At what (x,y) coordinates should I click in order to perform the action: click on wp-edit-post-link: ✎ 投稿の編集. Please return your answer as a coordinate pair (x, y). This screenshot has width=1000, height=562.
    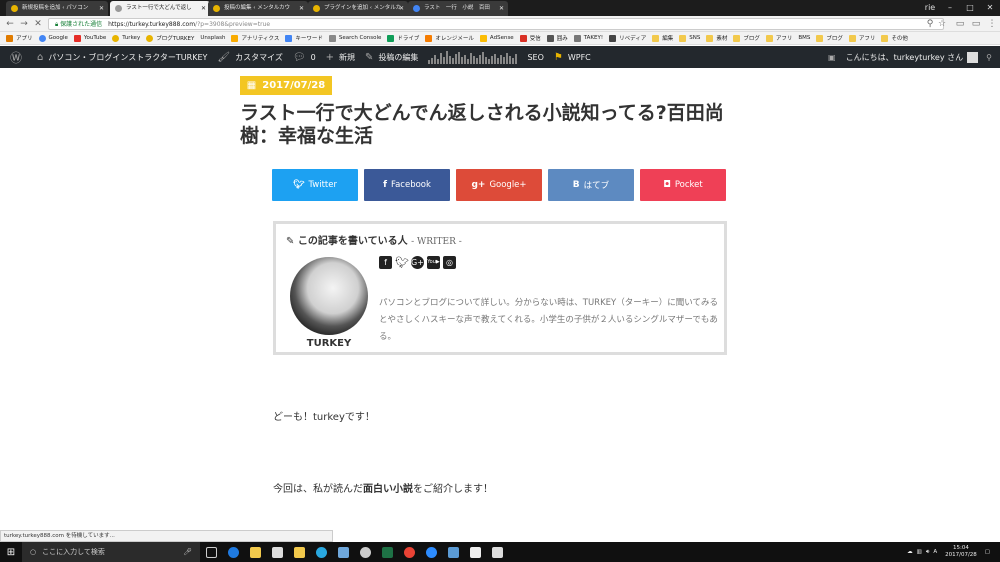
    Looking at the image, I should click on (391, 57).